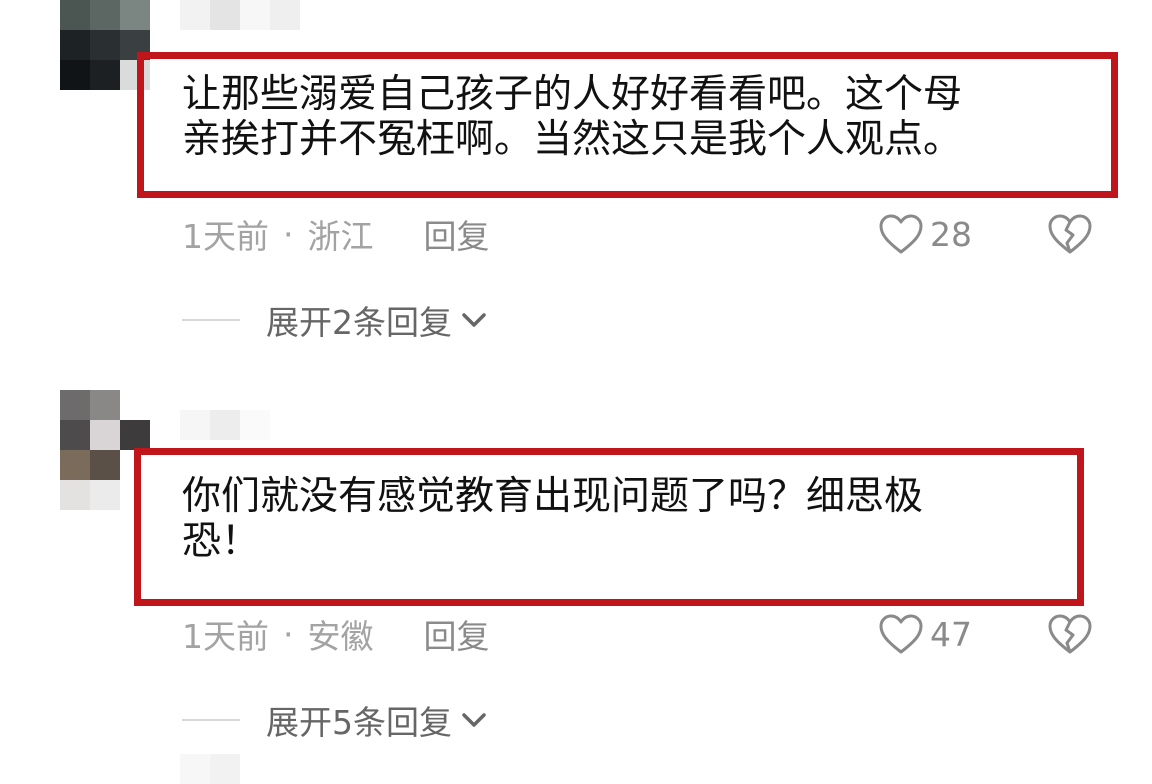 The height and width of the screenshot is (784, 1152). I want to click on expand-replies-label: 展开2条回复, so click(359, 322).